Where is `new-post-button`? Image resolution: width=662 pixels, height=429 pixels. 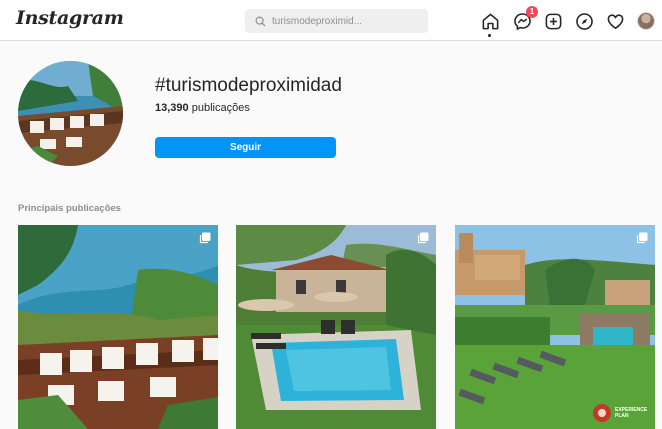 new-post-button is located at coordinates (553, 21).